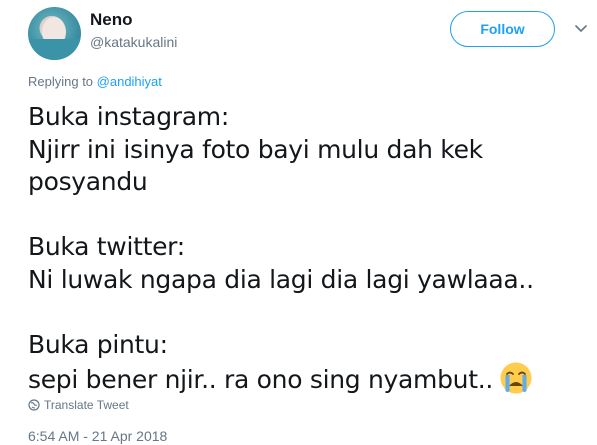 This screenshot has width=597, height=445. I want to click on chevron-down-icon, so click(581, 29).